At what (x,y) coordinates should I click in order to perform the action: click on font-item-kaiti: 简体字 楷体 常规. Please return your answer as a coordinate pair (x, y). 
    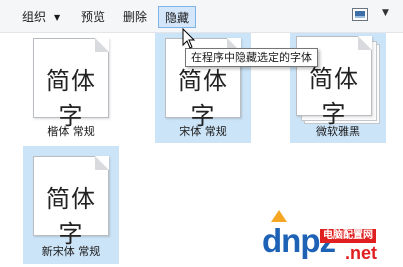
    Looking at the image, I should click on (71, 88).